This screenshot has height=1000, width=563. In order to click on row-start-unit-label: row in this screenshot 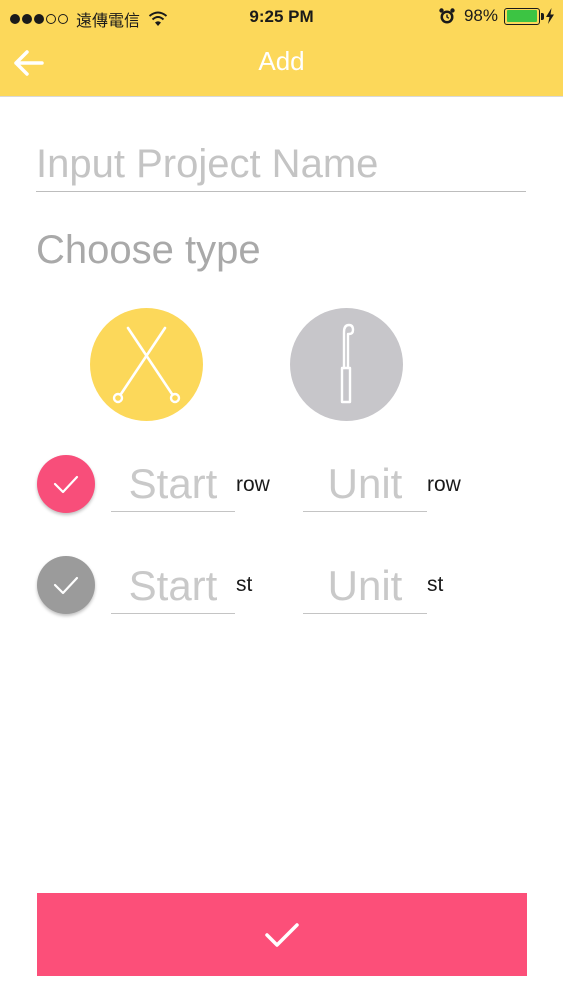, I will do `click(253, 484)`.